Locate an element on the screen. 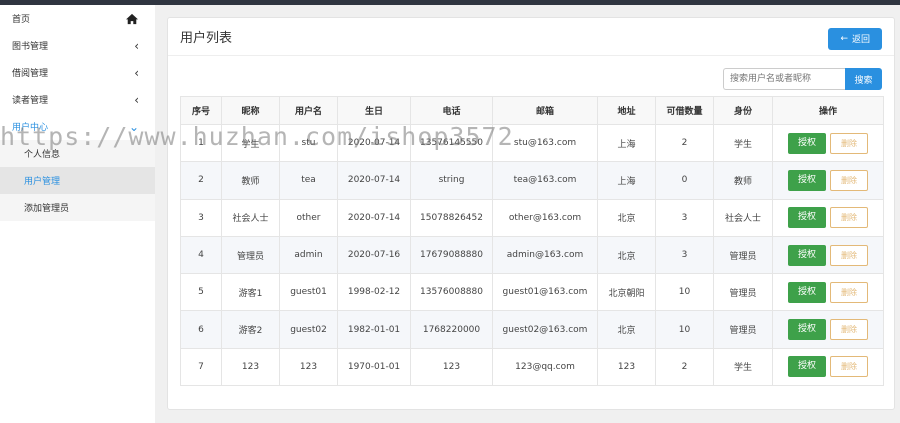 The image size is (900, 423). sidebar-item-readers: 读者管理 ‹ is located at coordinates (77, 99).